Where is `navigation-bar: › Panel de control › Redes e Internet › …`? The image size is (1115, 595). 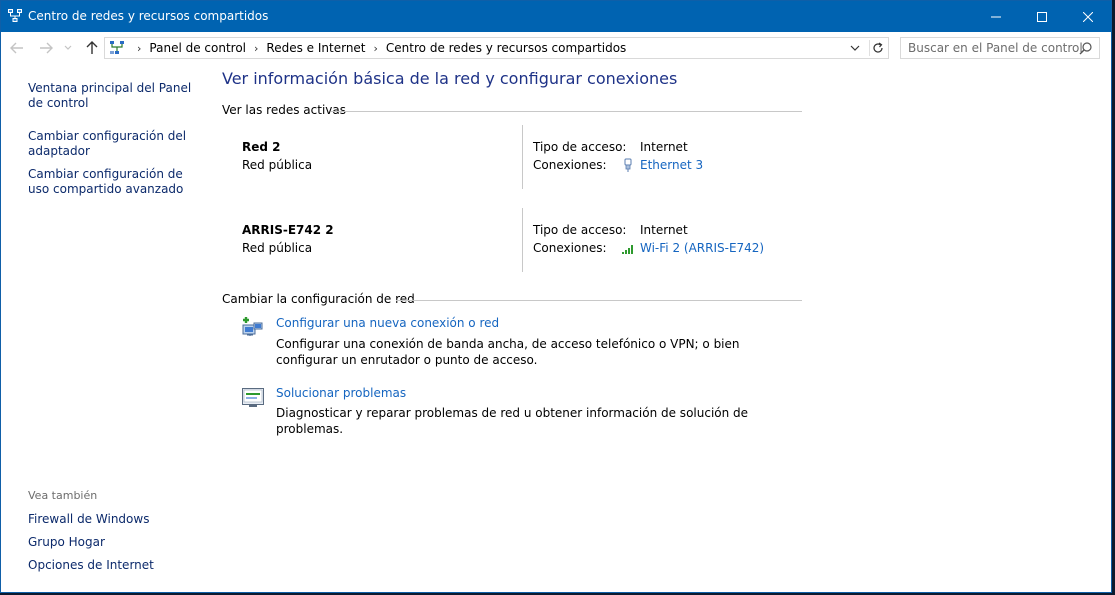 navigation-bar: › Panel de control › Redes e Internet › … is located at coordinates (556, 48).